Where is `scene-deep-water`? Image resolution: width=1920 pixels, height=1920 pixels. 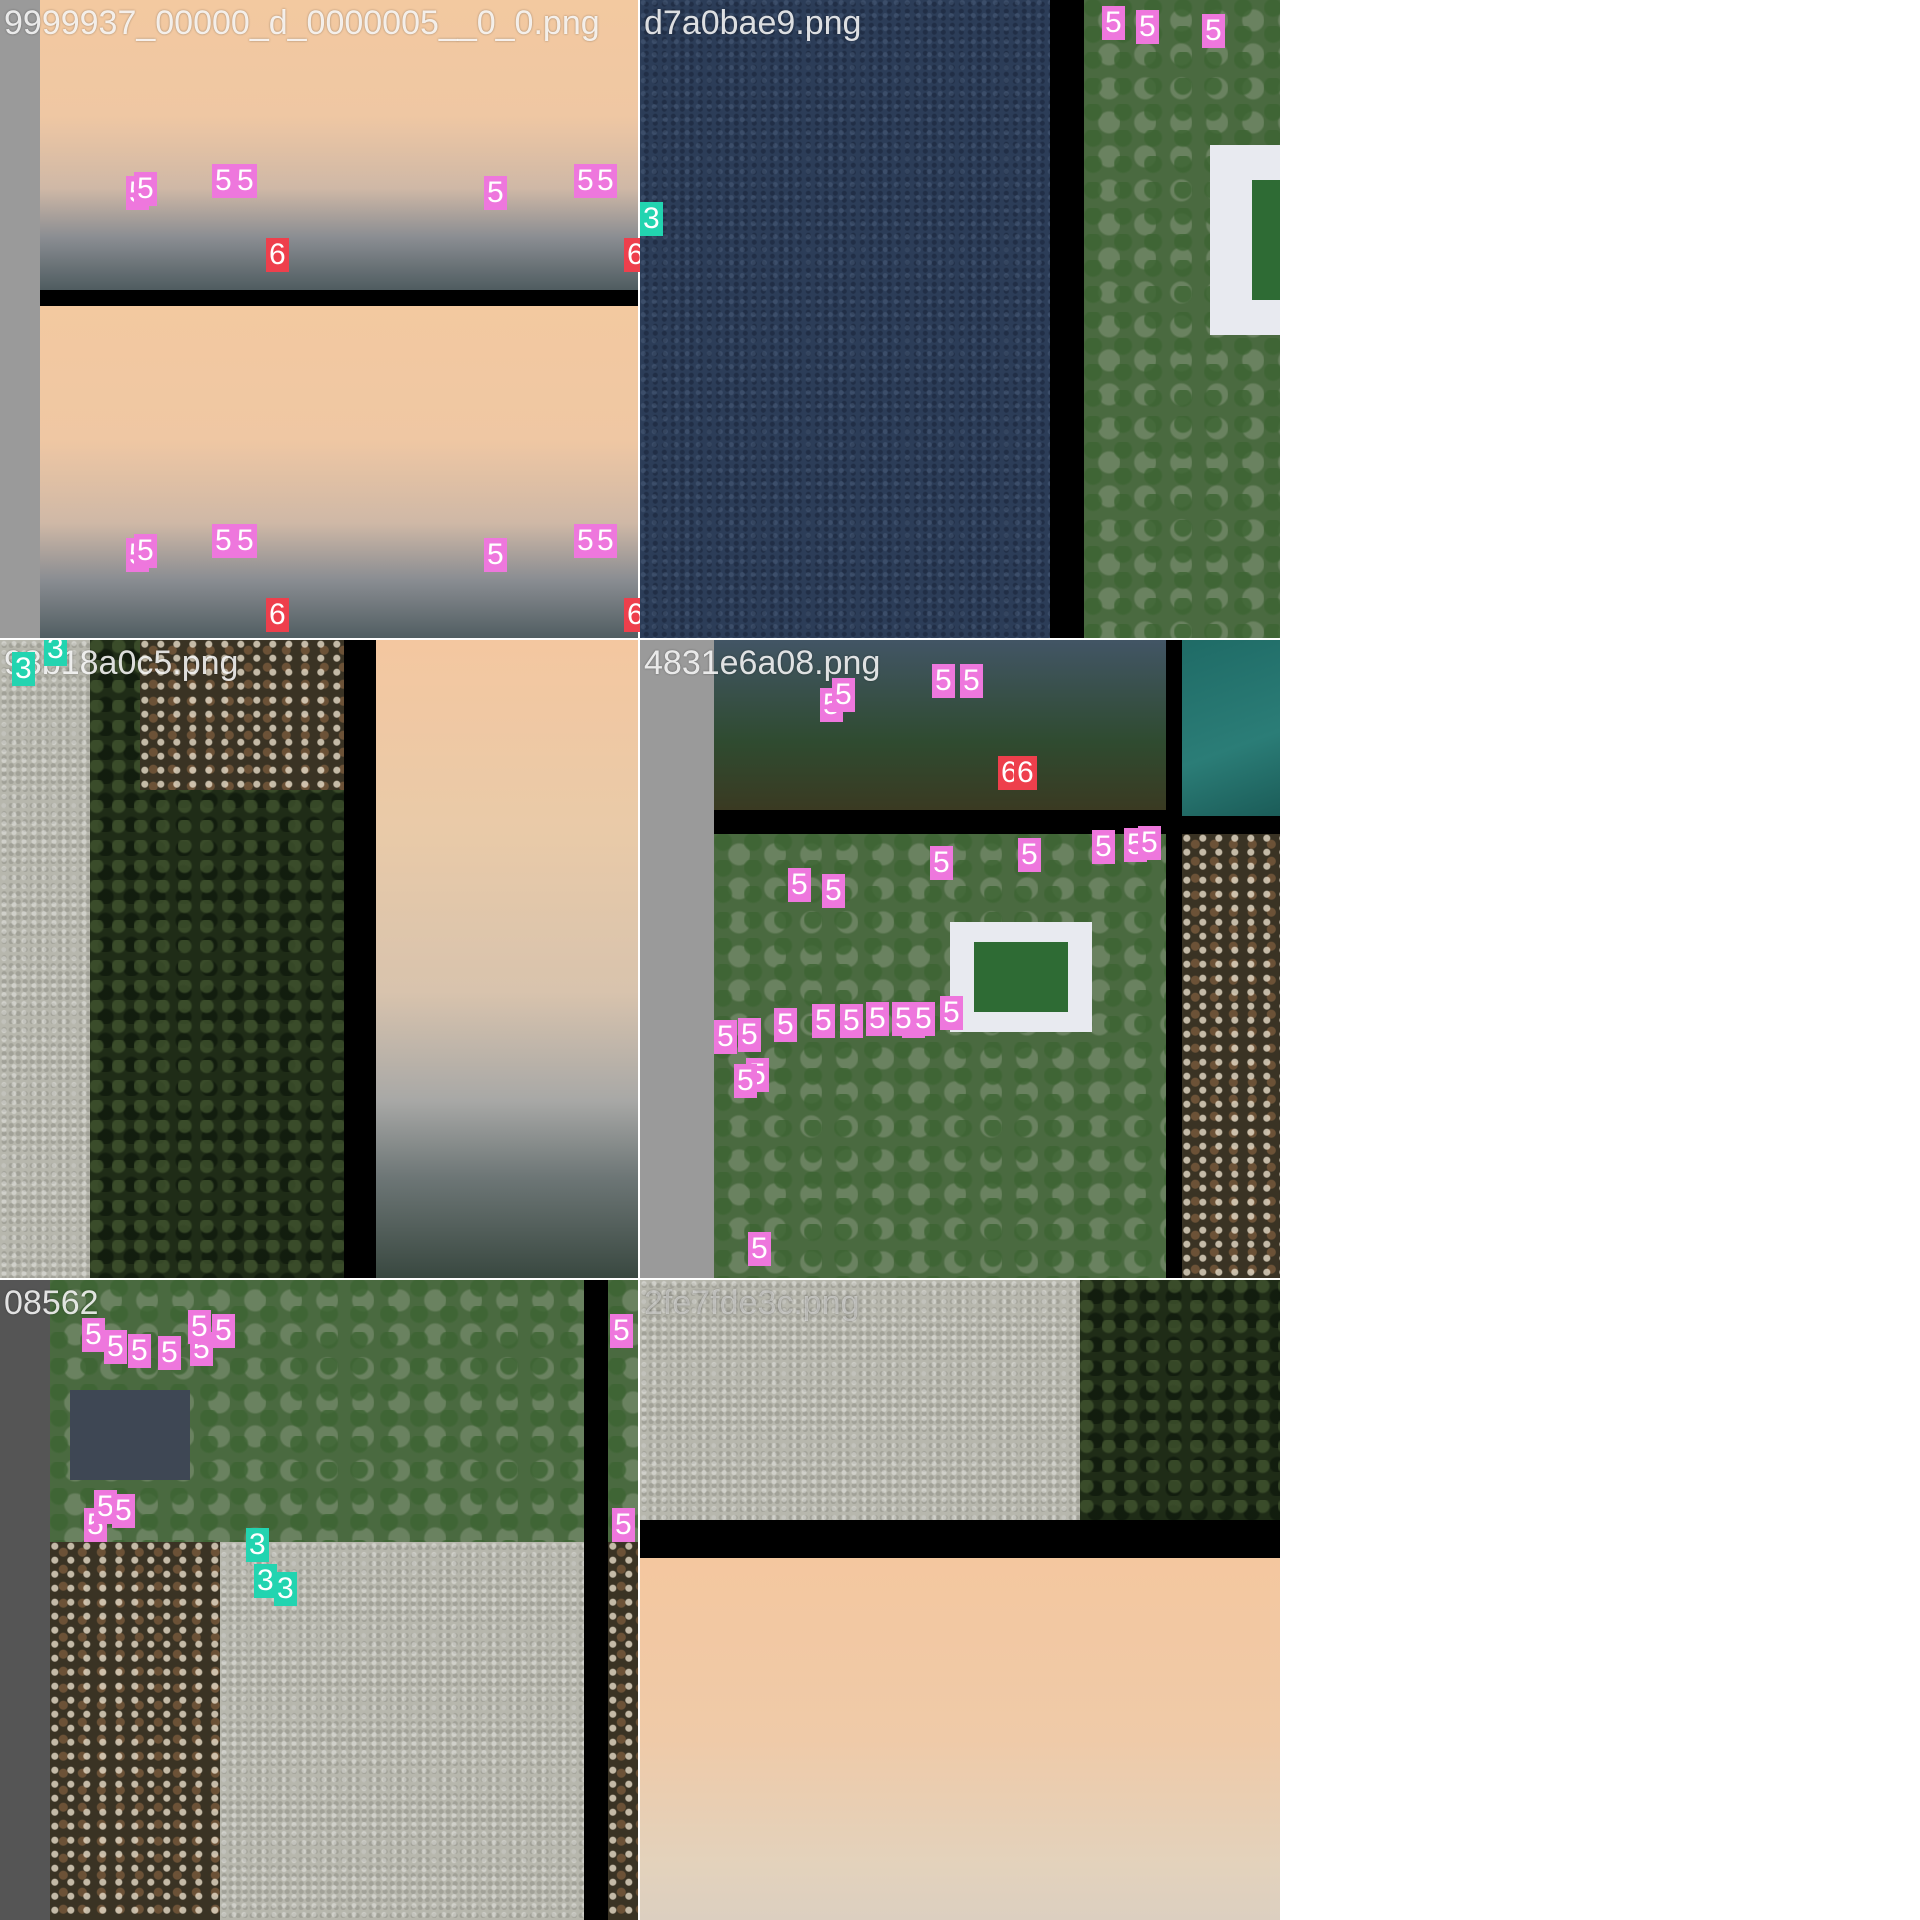 scene-deep-water is located at coordinates (845, 320).